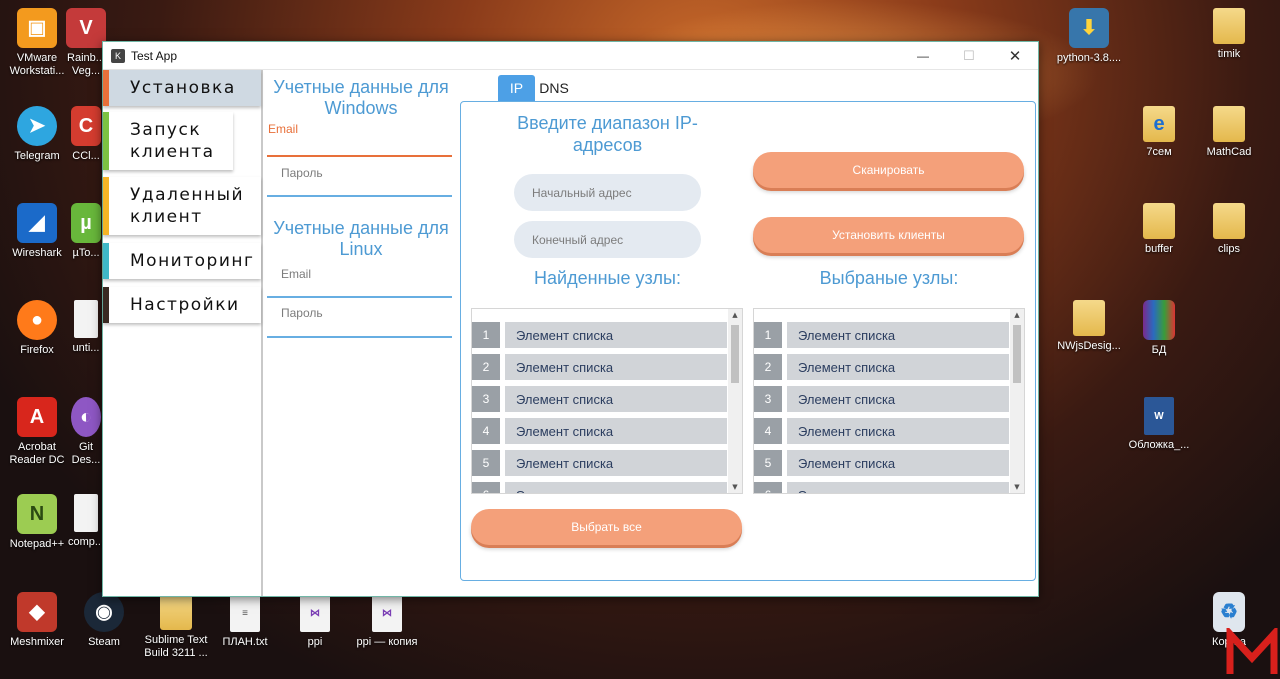 The height and width of the screenshot is (679, 1280). I want to click on sidebar-item-label: Мониторинг, so click(192, 261).